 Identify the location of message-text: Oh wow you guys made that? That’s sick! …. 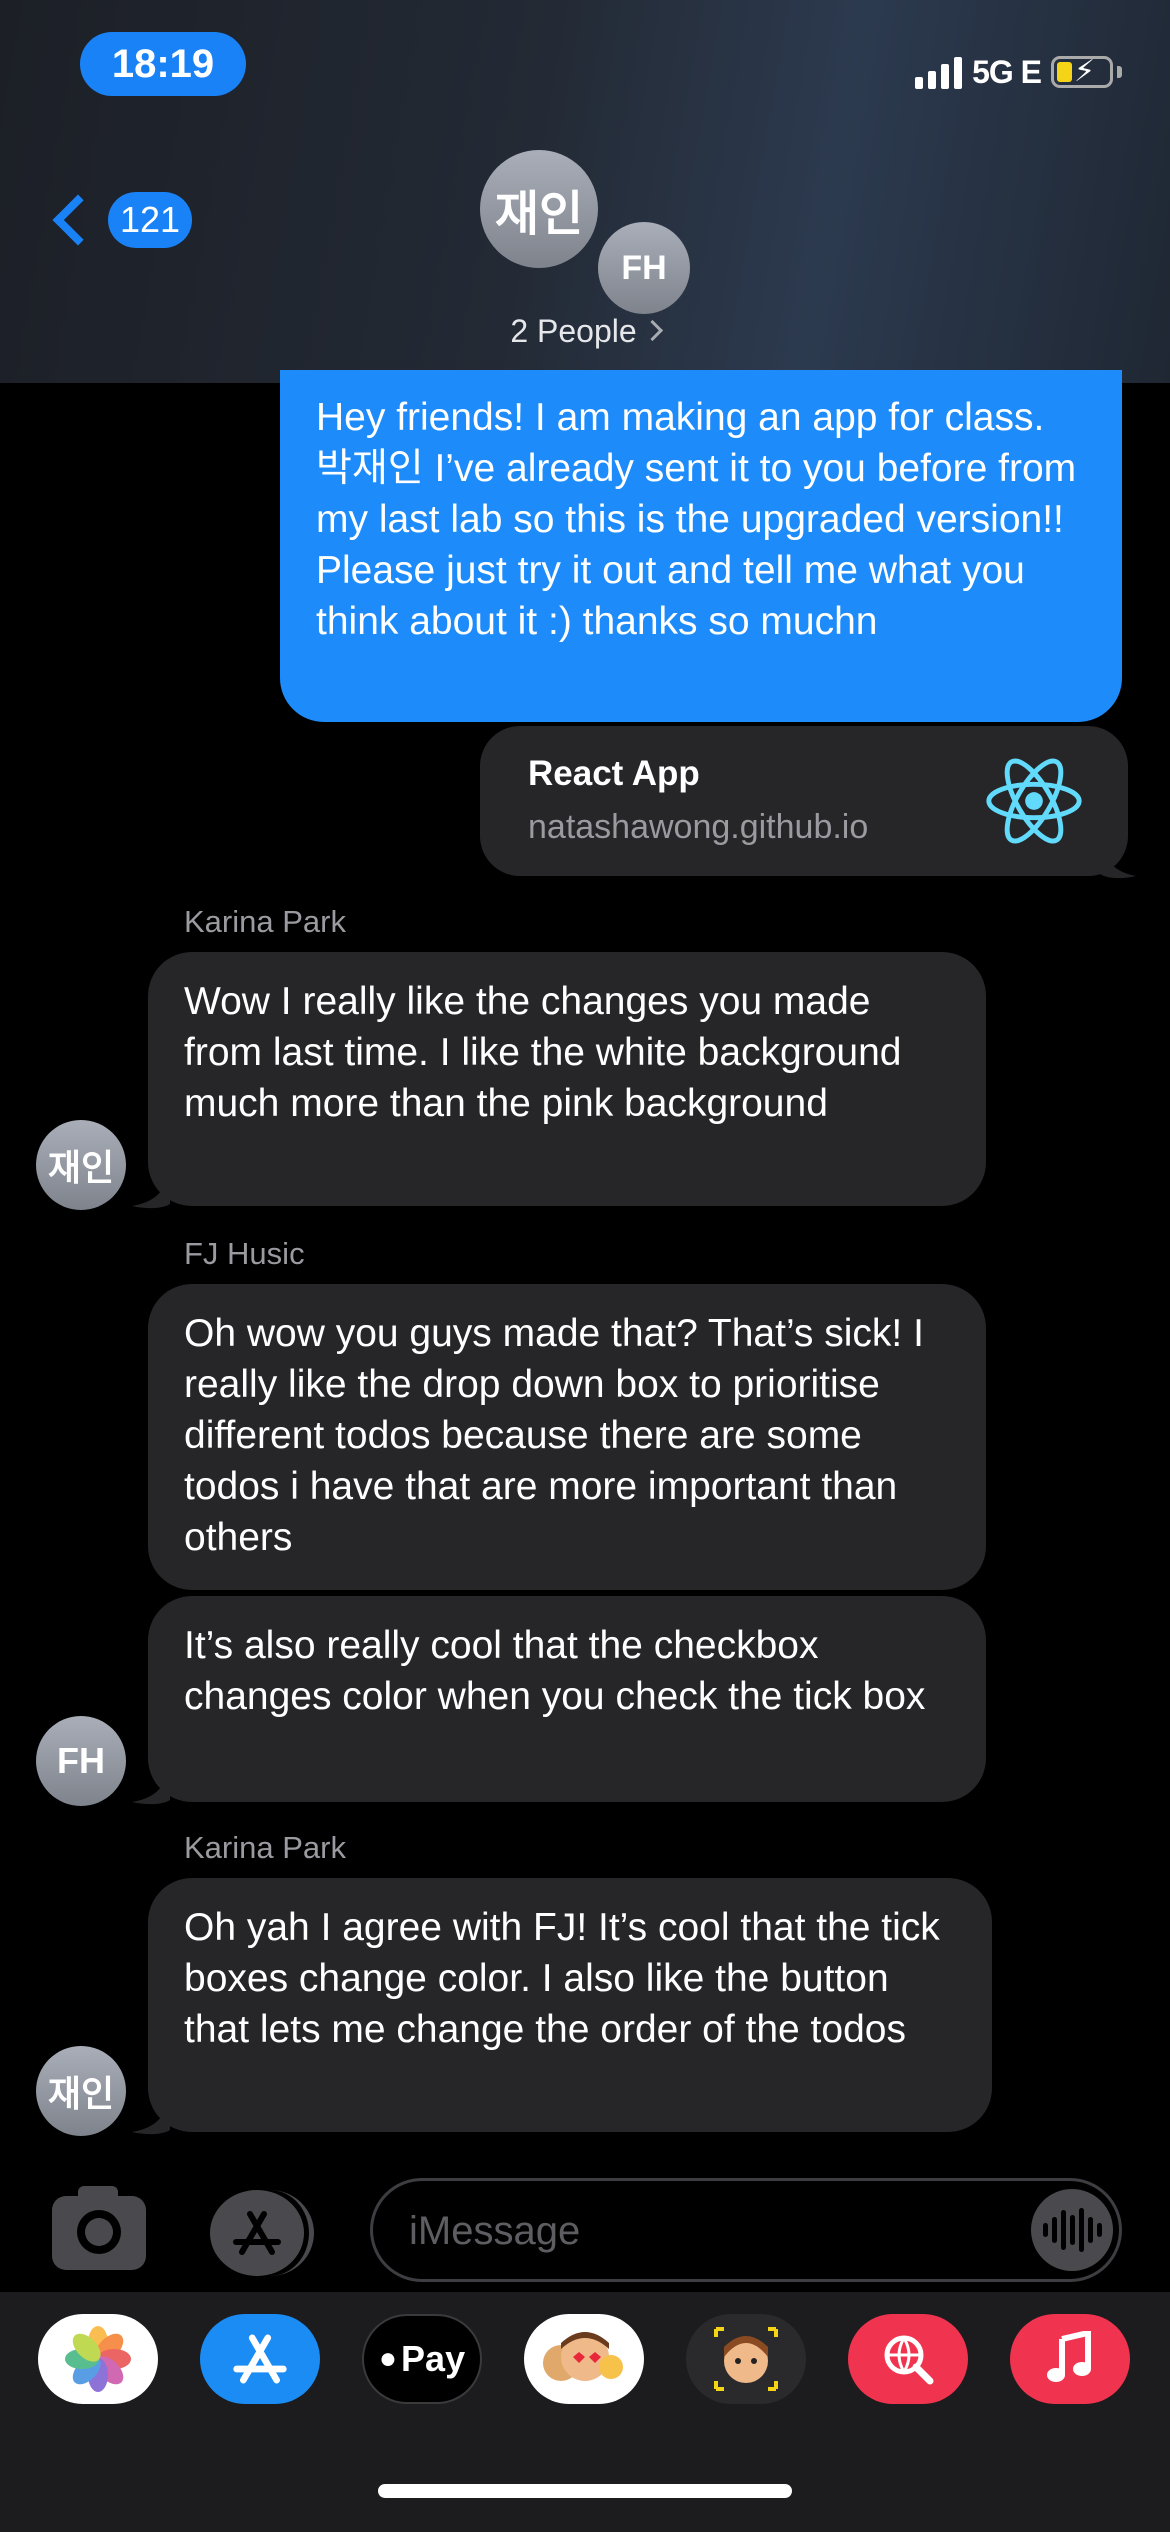
(554, 1435).